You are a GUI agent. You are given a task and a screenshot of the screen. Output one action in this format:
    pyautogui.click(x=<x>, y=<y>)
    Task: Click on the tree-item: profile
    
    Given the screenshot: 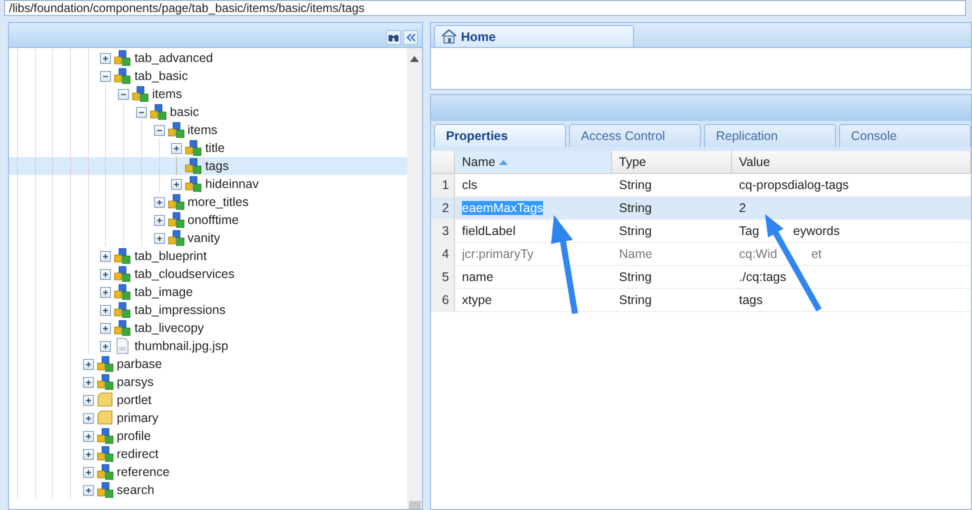 What is the action you would take?
    pyautogui.click(x=208, y=436)
    